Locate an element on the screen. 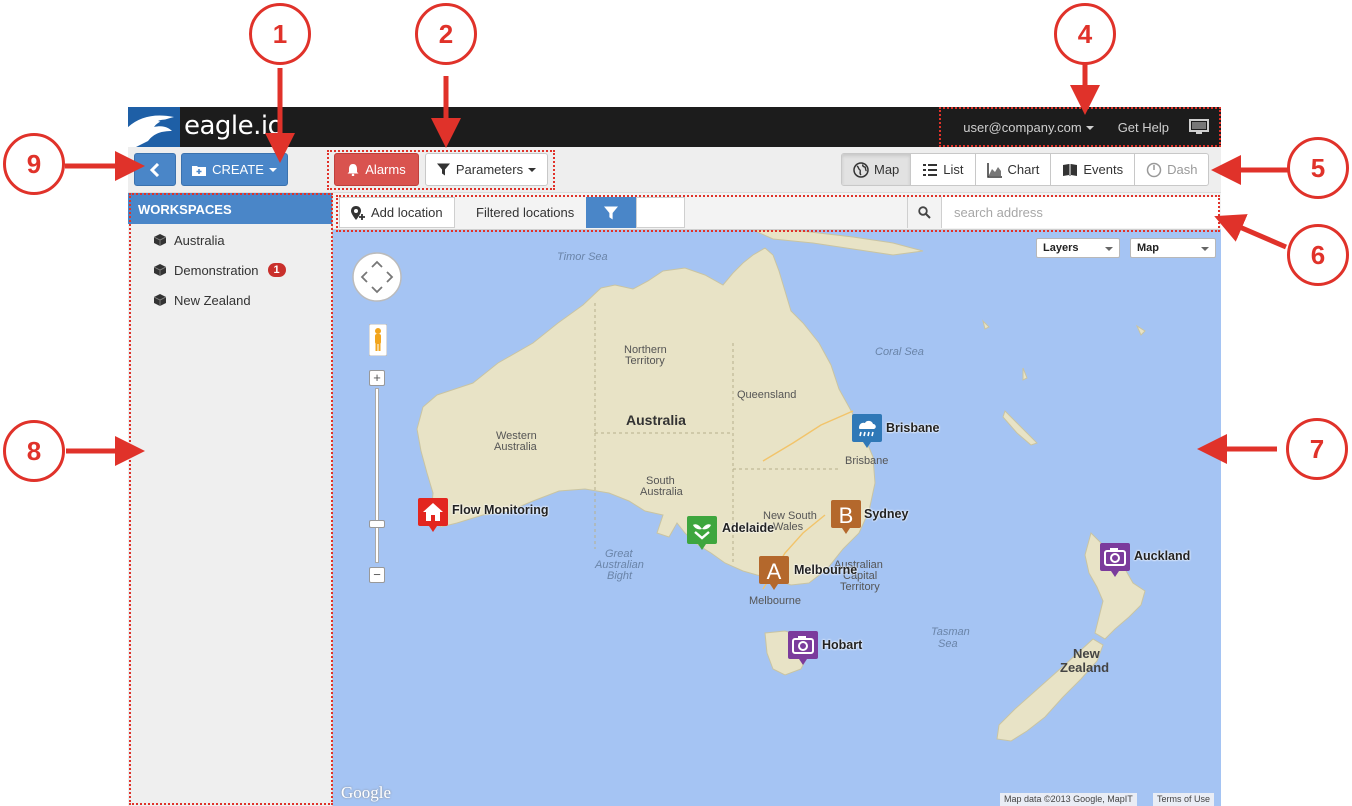 This screenshot has width=1352, height=806. folder-plus-icon is located at coordinates (199, 170).